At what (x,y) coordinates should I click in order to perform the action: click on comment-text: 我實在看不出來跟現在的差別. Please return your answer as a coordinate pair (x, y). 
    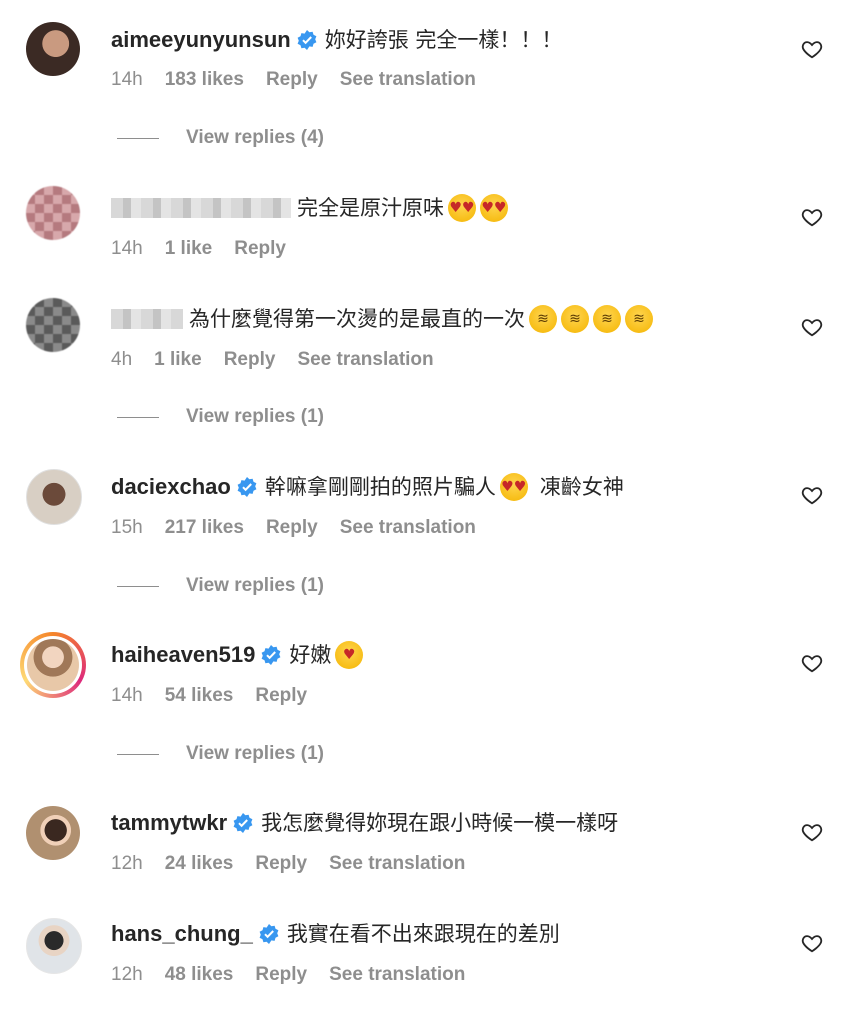
    Looking at the image, I should click on (423, 934).